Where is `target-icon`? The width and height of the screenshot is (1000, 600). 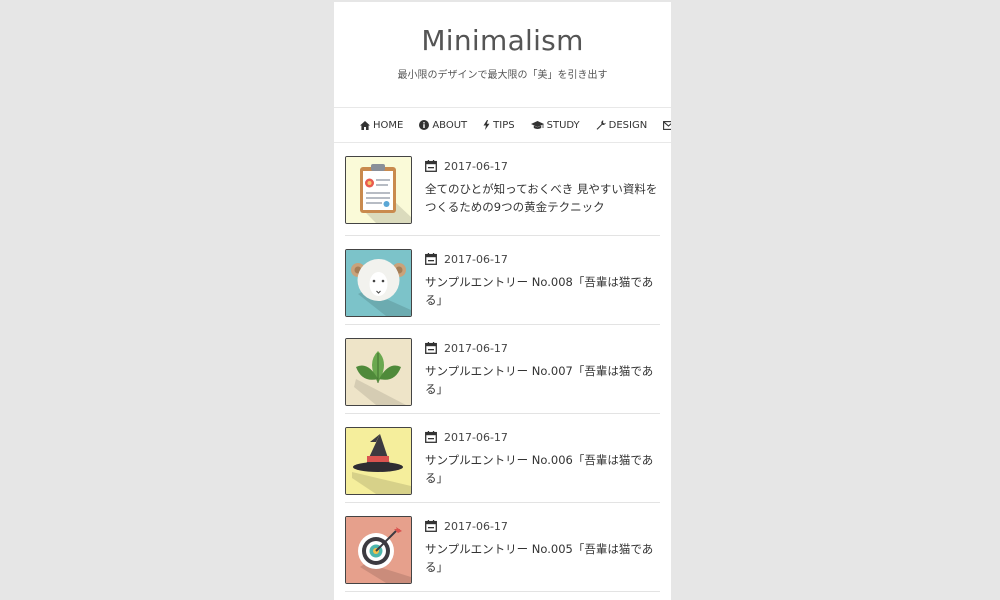
target-icon is located at coordinates (378, 550).